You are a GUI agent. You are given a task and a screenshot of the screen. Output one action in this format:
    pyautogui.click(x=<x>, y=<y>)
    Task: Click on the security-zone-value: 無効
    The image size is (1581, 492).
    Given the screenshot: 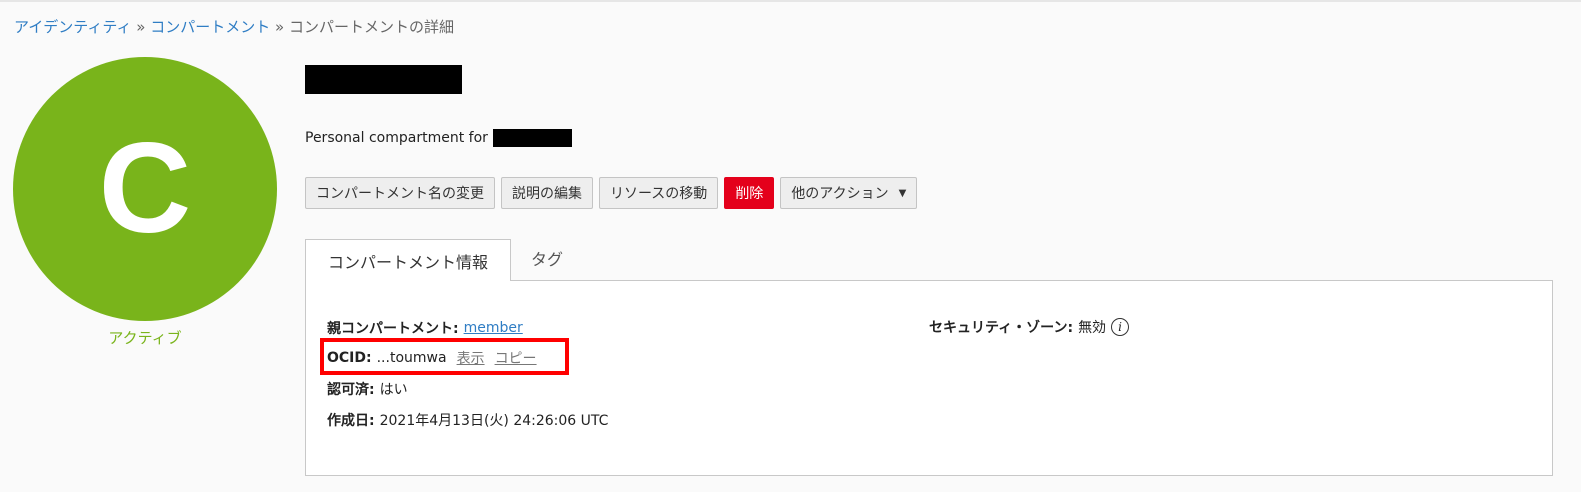 What is the action you would take?
    pyautogui.click(x=1092, y=328)
    